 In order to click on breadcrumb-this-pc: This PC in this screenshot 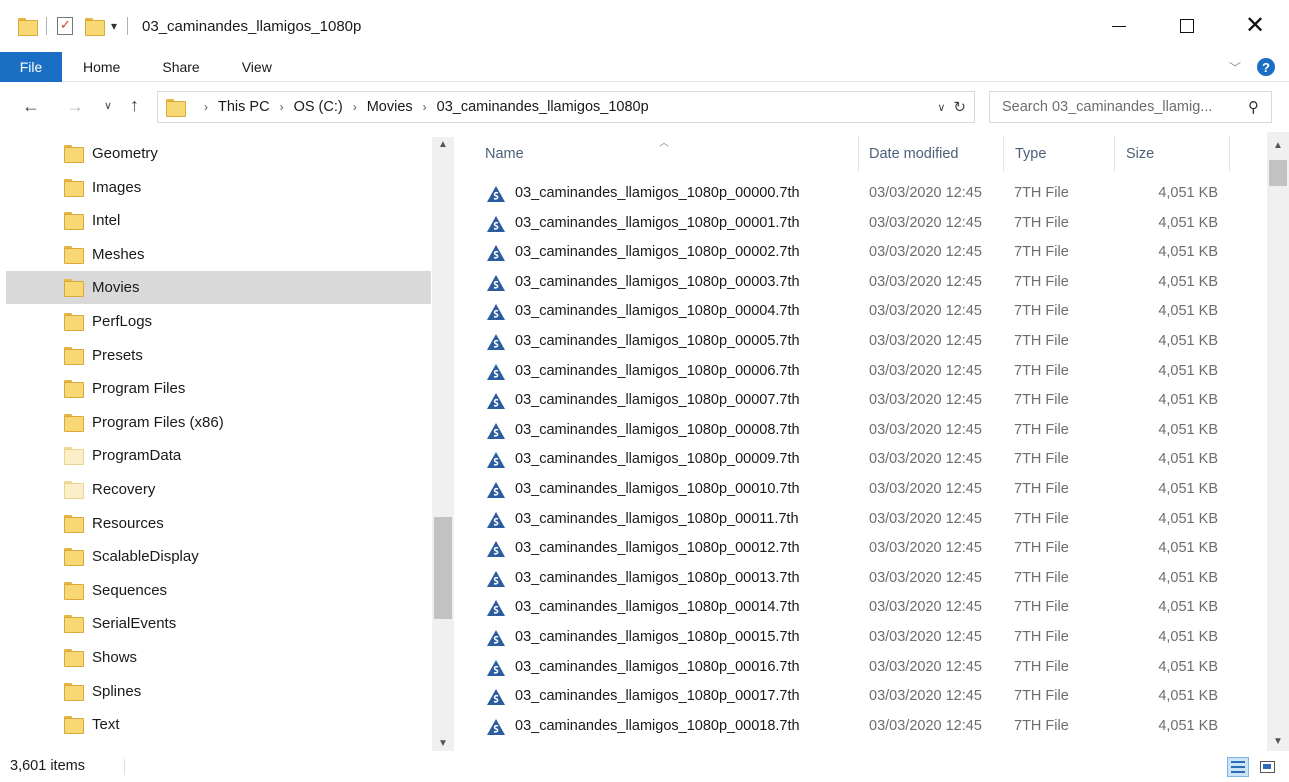, I will do `click(244, 107)`.